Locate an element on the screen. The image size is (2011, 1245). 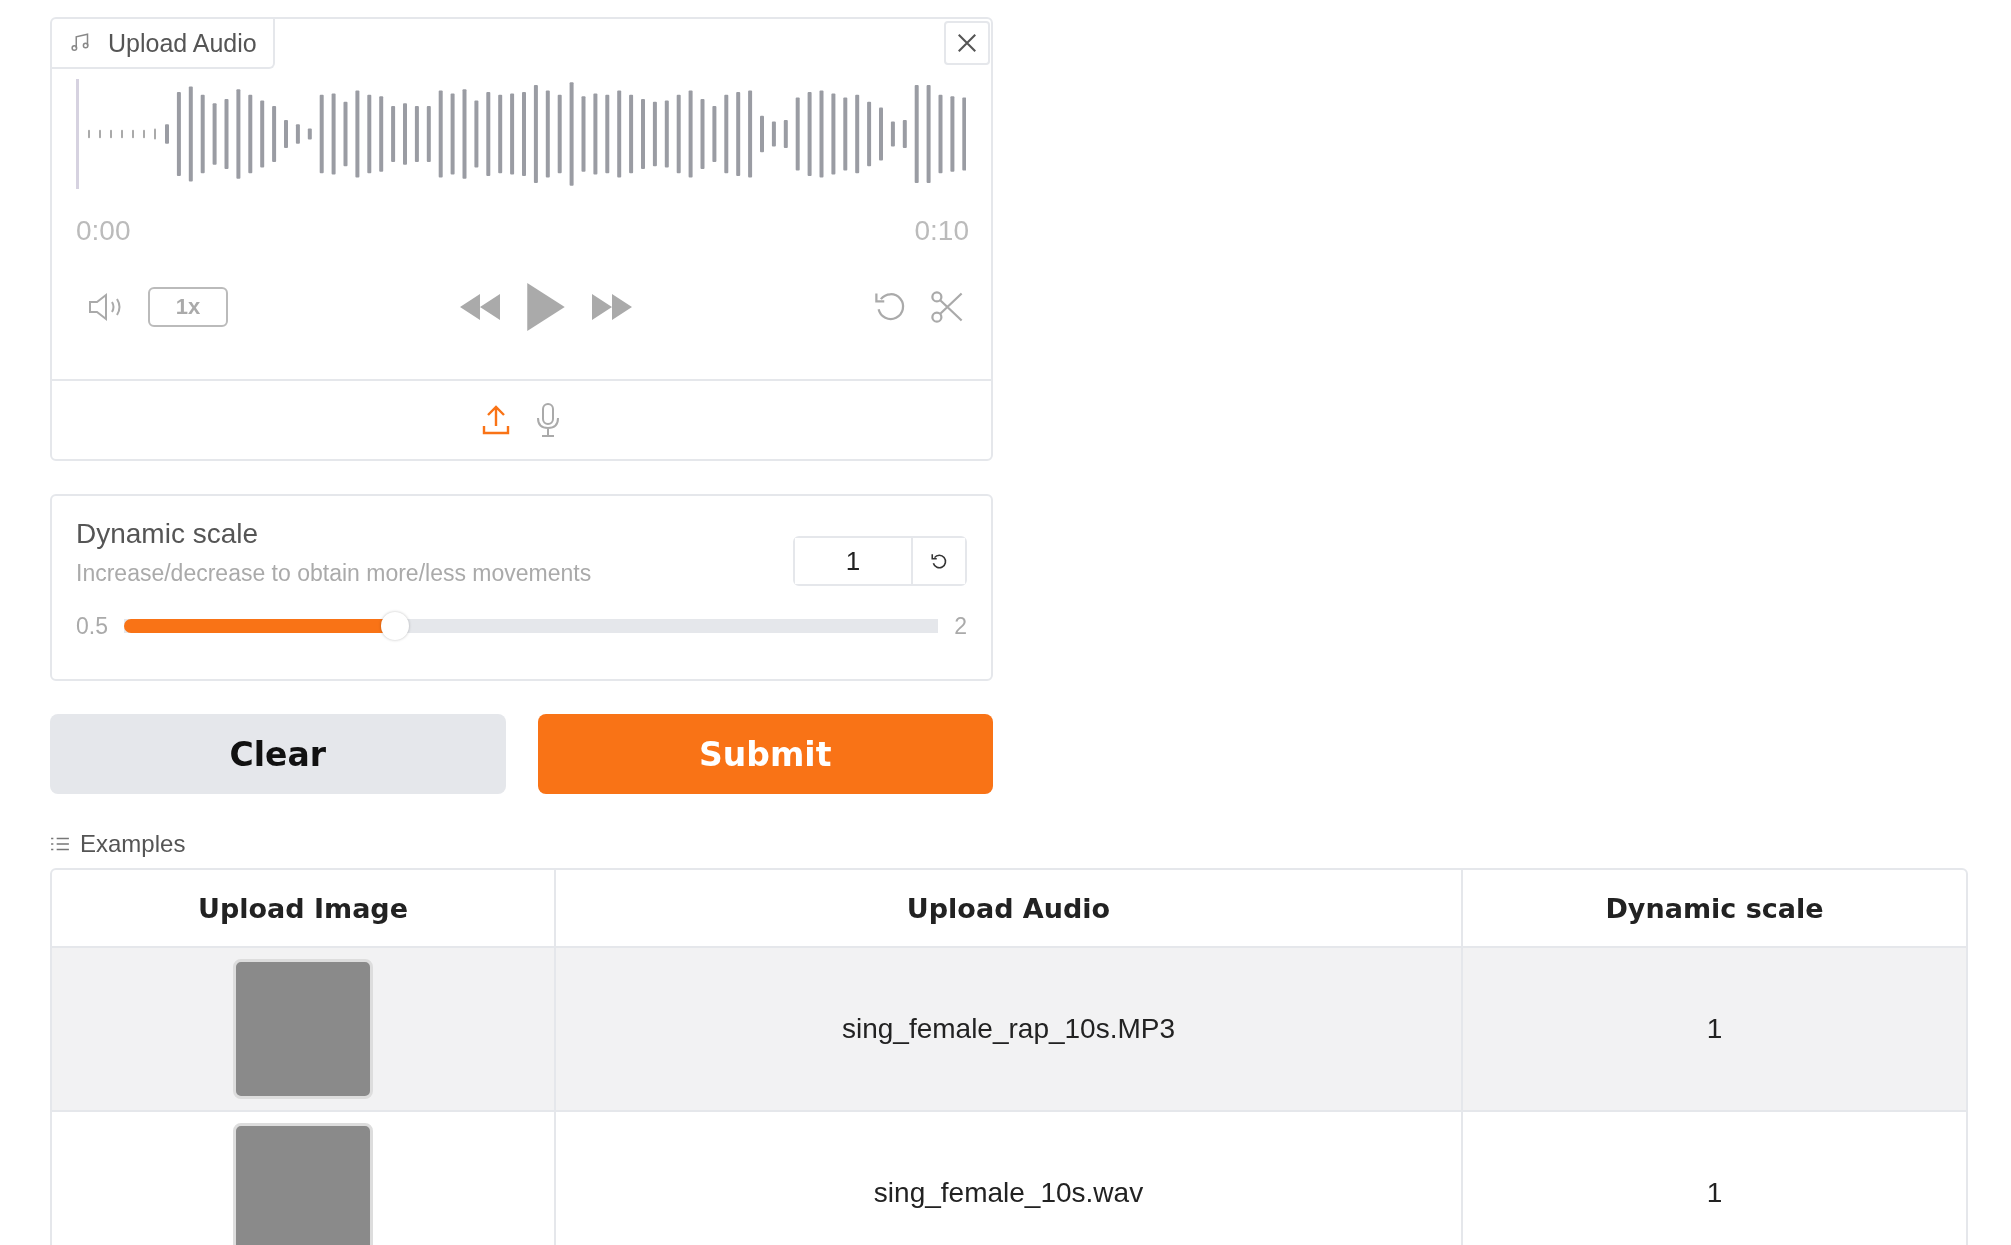
example-row: sing_female_rap_10s.MP3 1 is located at coordinates (1009, 1030).